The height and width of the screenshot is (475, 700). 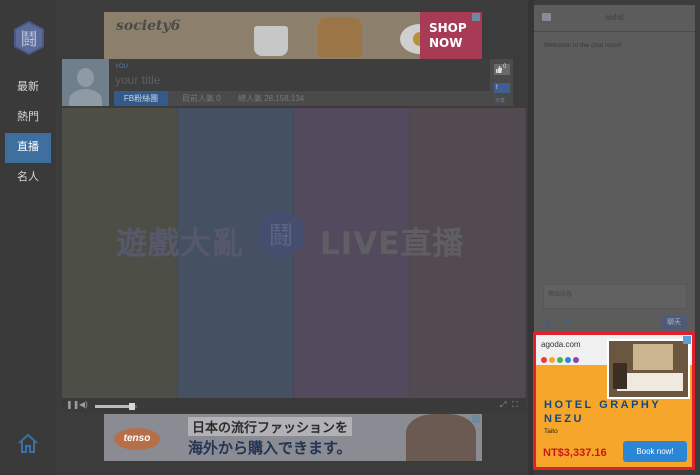 What do you see at coordinates (138, 80) in the screenshot?
I see `stream-title: your title` at bounding box center [138, 80].